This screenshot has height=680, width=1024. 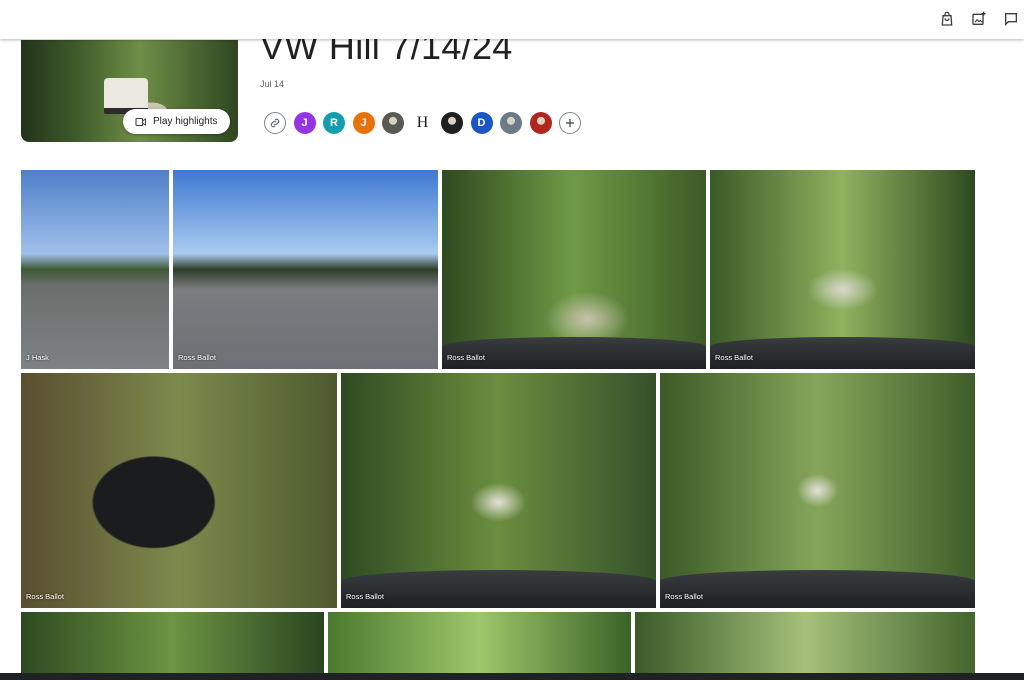 What do you see at coordinates (185, 121) in the screenshot?
I see `play-highlights-label: Play highlights` at bounding box center [185, 121].